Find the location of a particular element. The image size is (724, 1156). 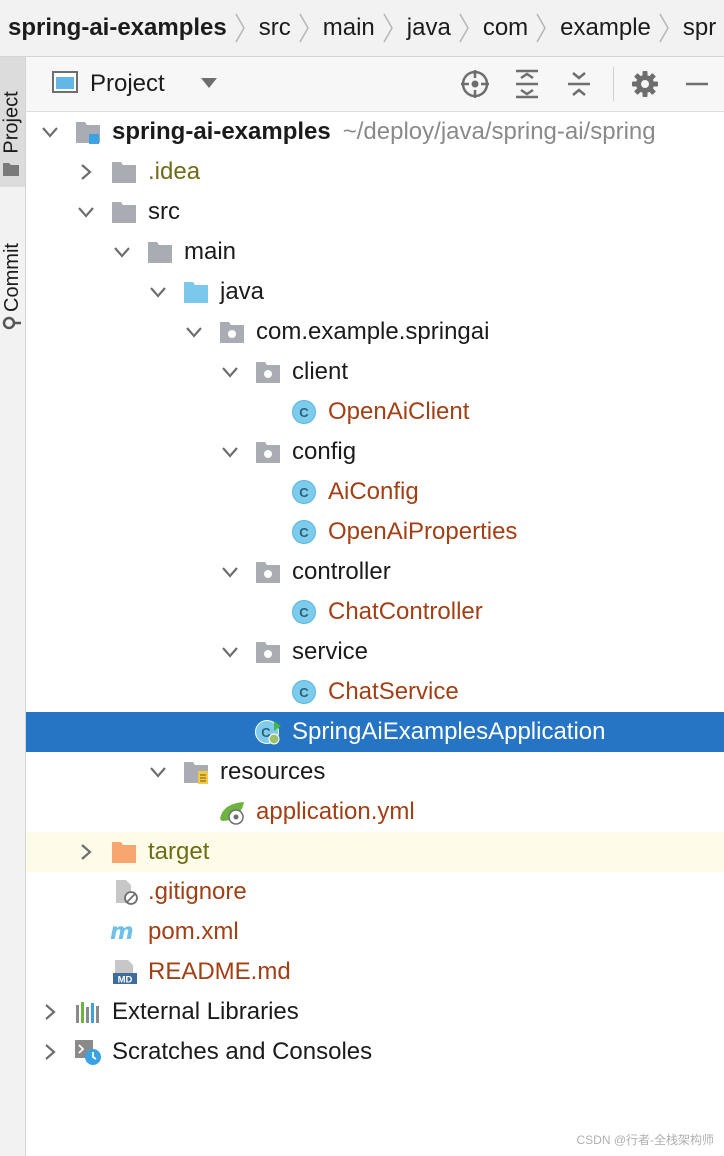

tree-row-java: java is located at coordinates (375, 292).